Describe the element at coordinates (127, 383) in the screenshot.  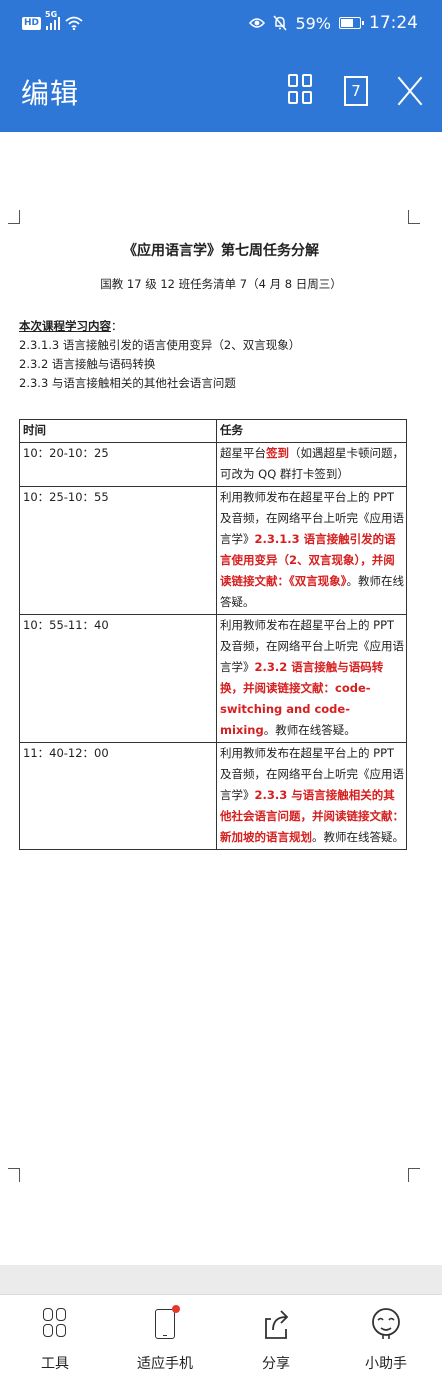
I see `content-item: 2.3.3 与语言接触相关的其他社会语言问题` at that location.